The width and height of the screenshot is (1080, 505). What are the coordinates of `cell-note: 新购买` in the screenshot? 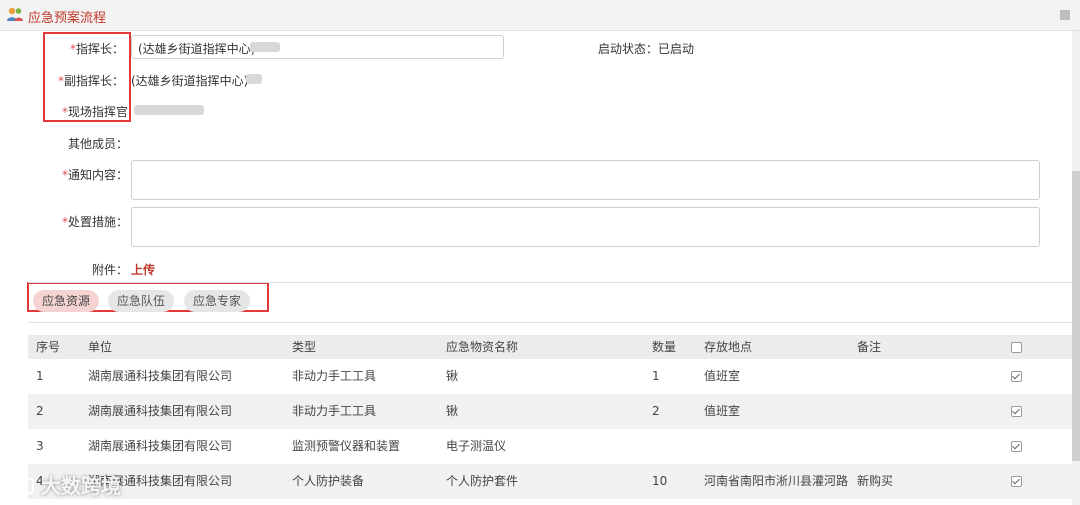 It's located at (875, 481).